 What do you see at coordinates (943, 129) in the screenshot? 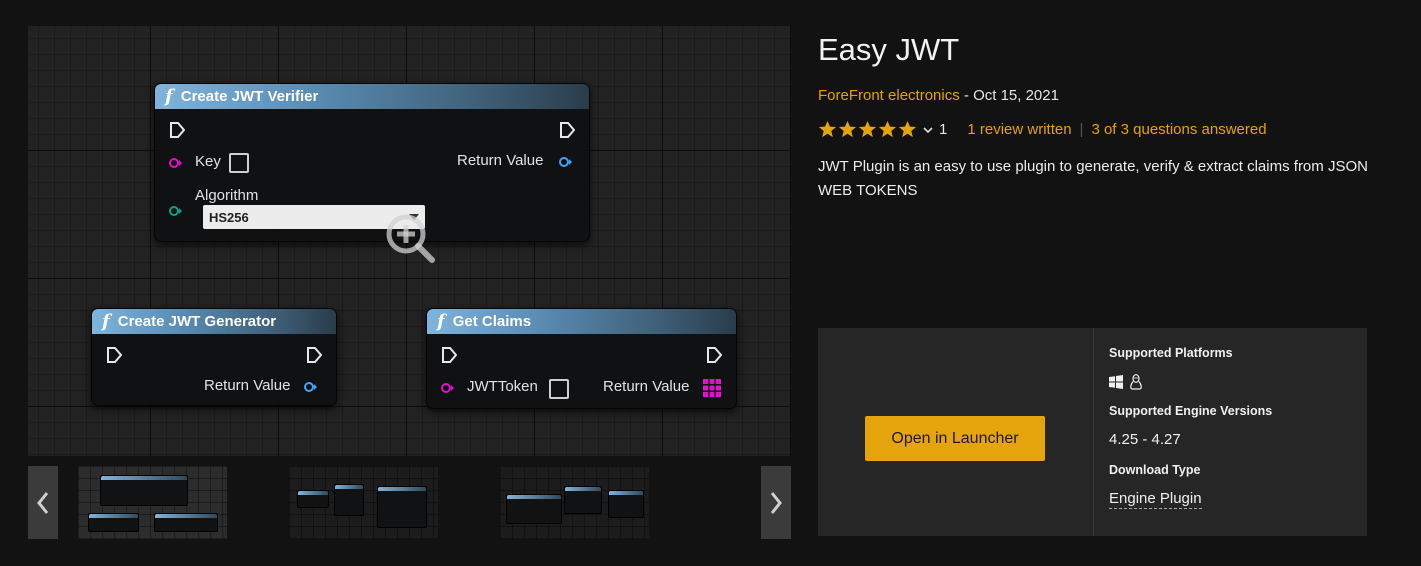
I see `rating-count: 1` at bounding box center [943, 129].